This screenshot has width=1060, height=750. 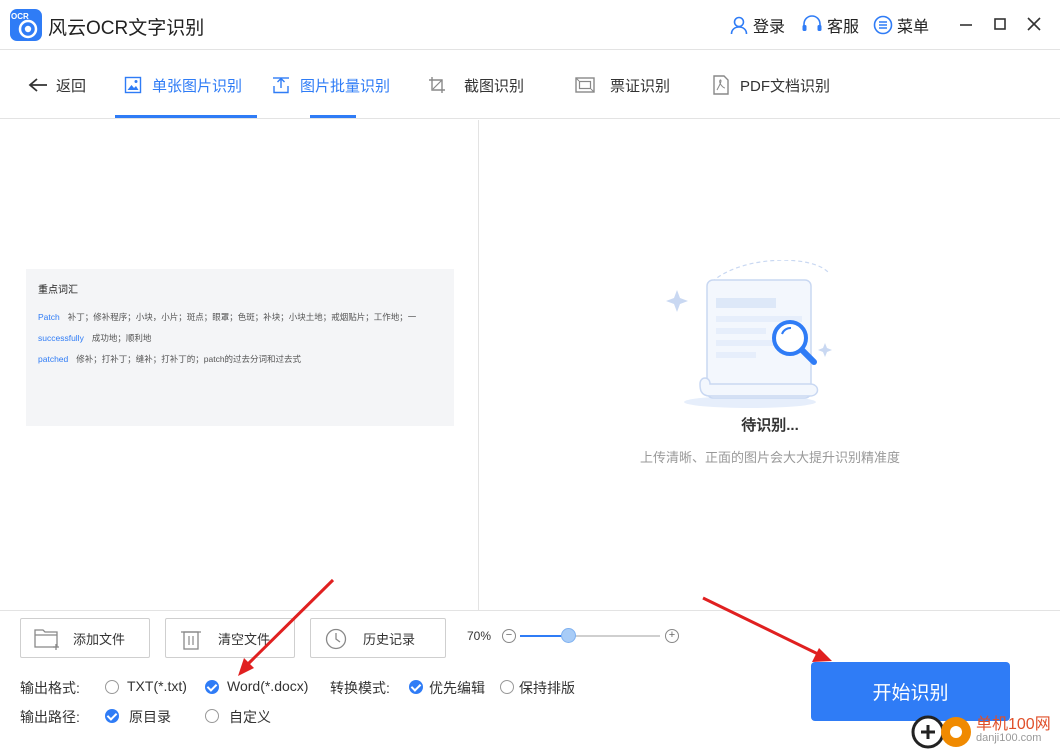 What do you see at coordinates (112, 716) in the screenshot?
I see `path-original-radio` at bounding box center [112, 716].